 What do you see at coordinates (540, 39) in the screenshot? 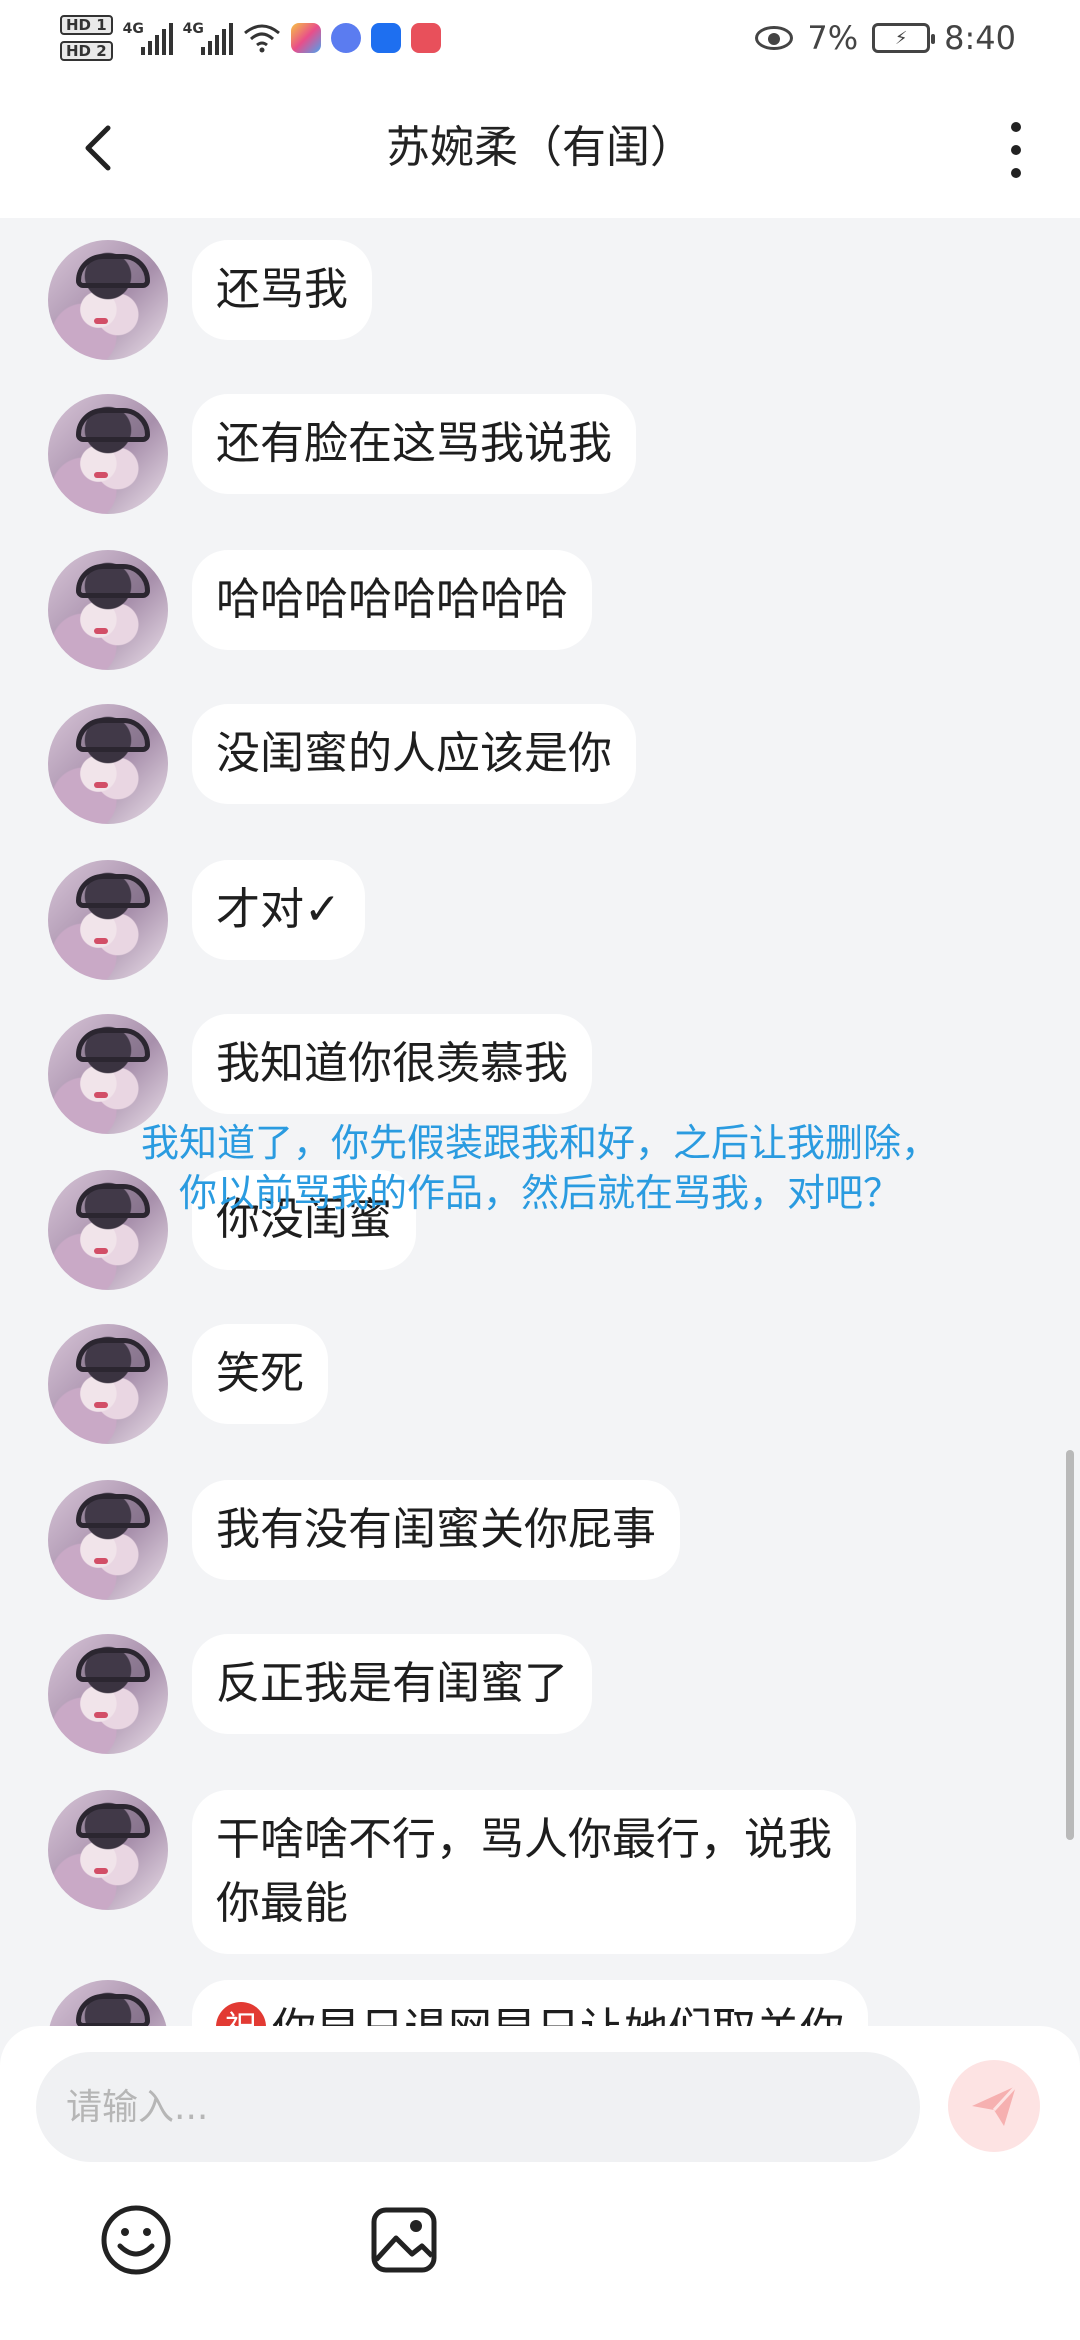
I see `status-bar: HD 1 HD 2 4G 4G 7% ⚡ 8:40` at bounding box center [540, 39].